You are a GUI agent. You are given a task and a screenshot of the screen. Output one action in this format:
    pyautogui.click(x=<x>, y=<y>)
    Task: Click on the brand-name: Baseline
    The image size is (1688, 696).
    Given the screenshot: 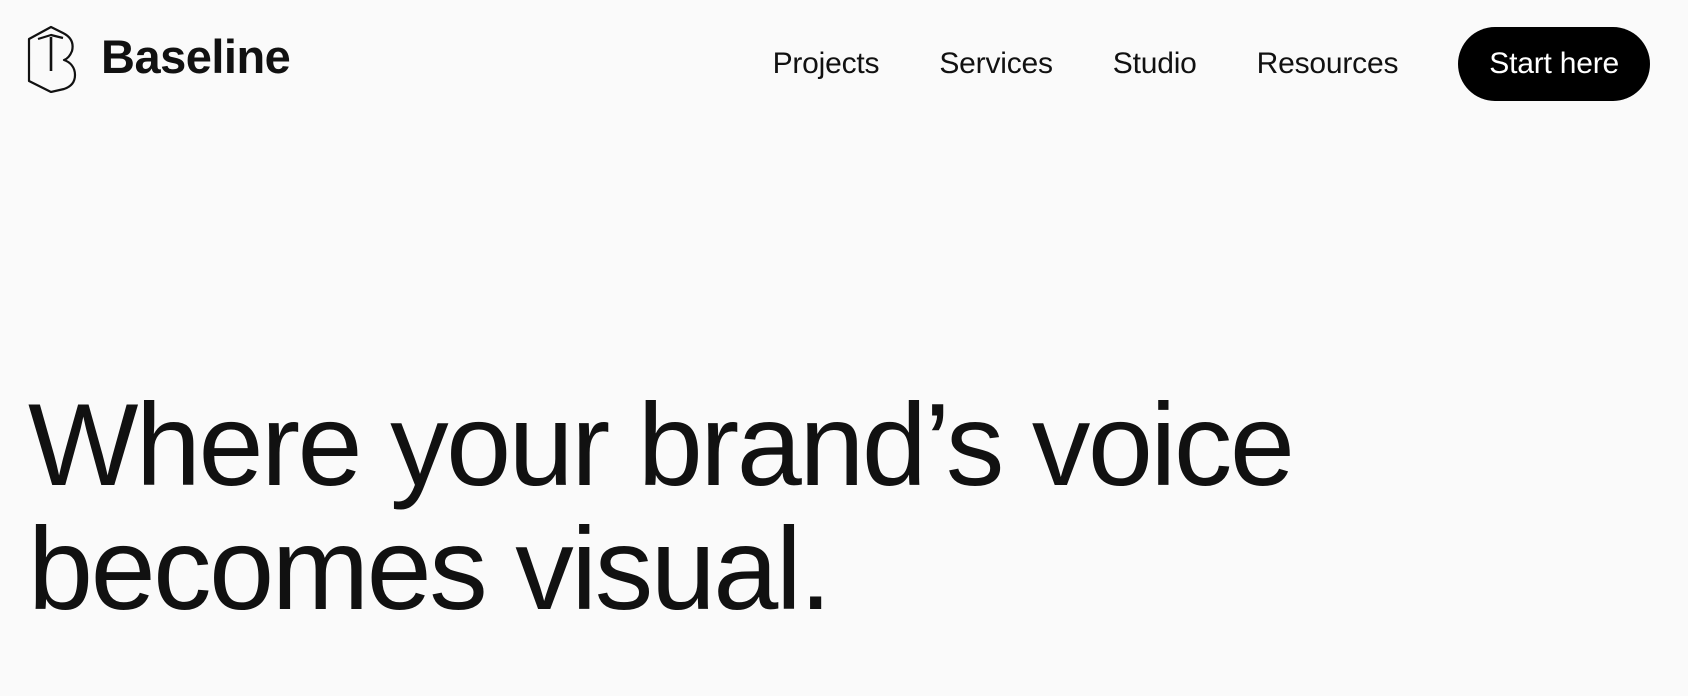 What is the action you would take?
    pyautogui.click(x=196, y=56)
    